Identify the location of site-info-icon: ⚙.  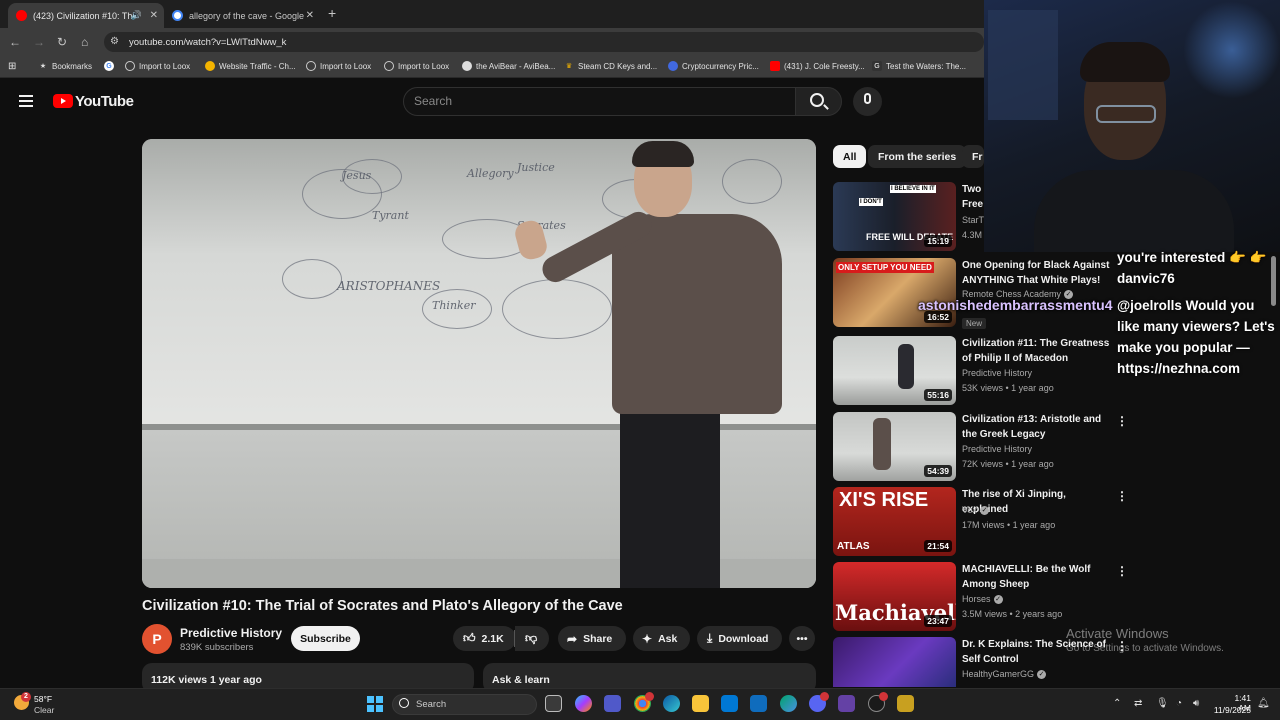
(114, 41).